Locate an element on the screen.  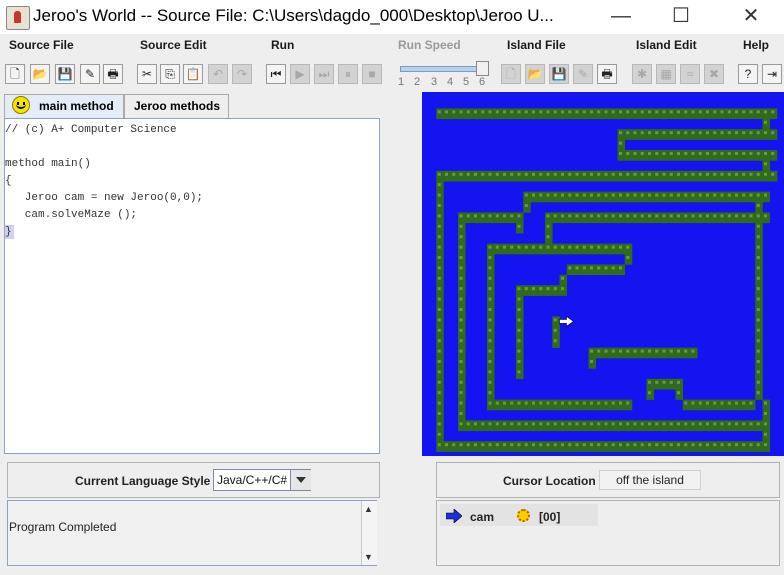
save-island-as-button: ✎ is located at coordinates (583, 74).